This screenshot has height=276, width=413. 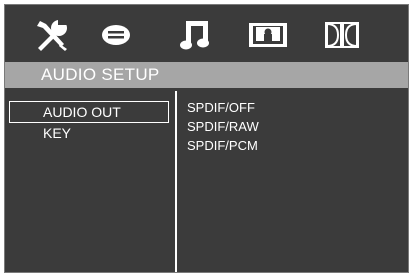 What do you see at coordinates (82, 112) in the screenshot?
I see `menu-item-label: AUDIO OUT` at bounding box center [82, 112].